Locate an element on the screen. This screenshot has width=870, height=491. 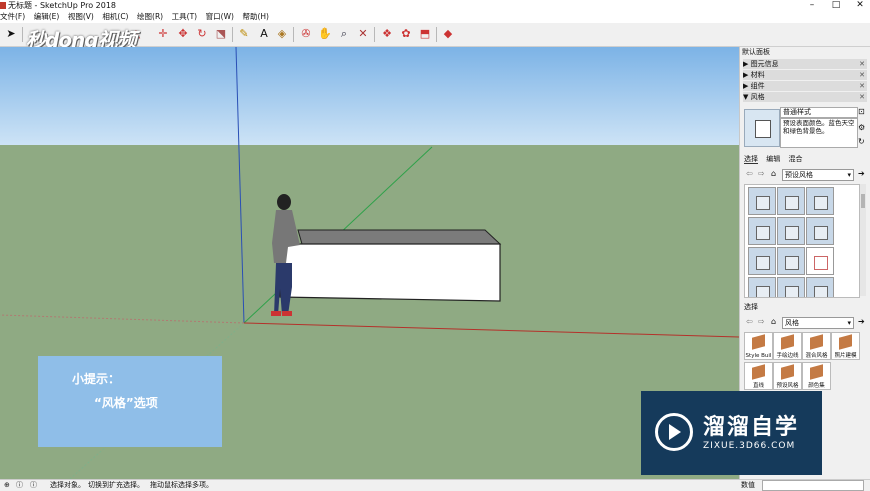
thumbnail-scrollbar is located at coordinates (863, 240).